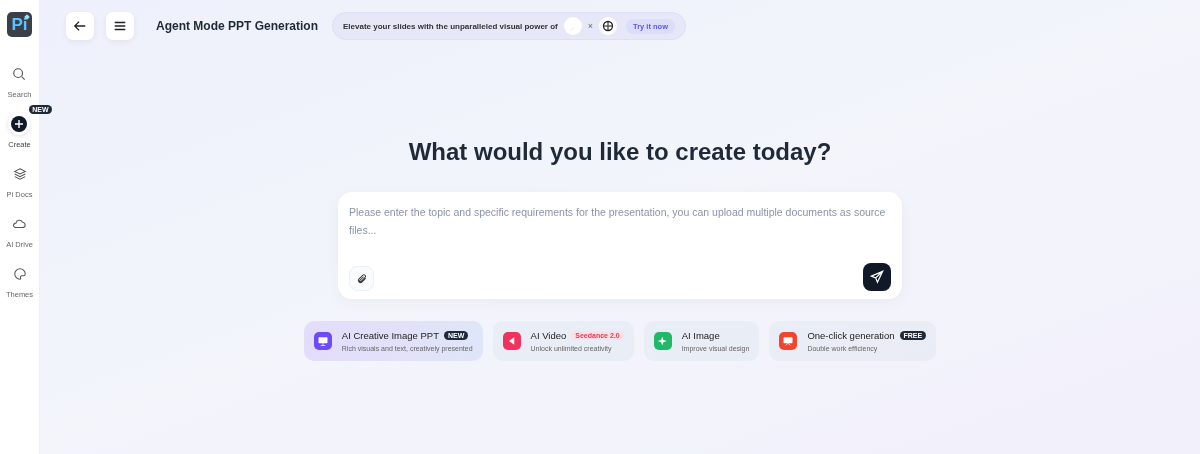 The width and height of the screenshot is (1200, 454). I want to click on menu-button, so click(120, 26).